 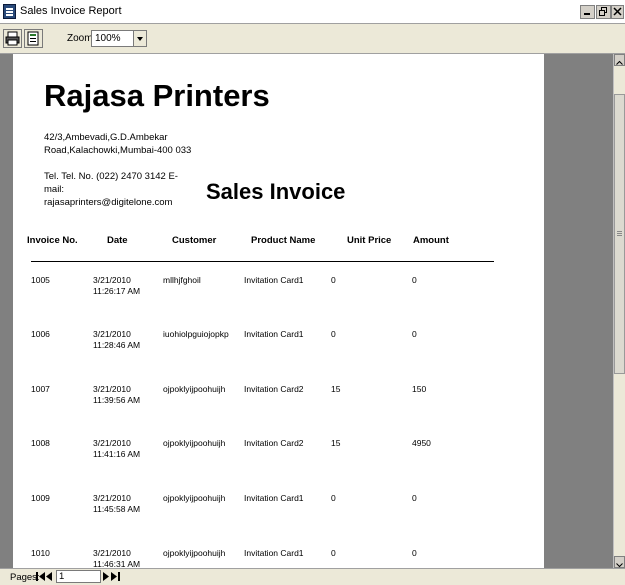 I want to click on page-number-input: 1, so click(x=78, y=576).